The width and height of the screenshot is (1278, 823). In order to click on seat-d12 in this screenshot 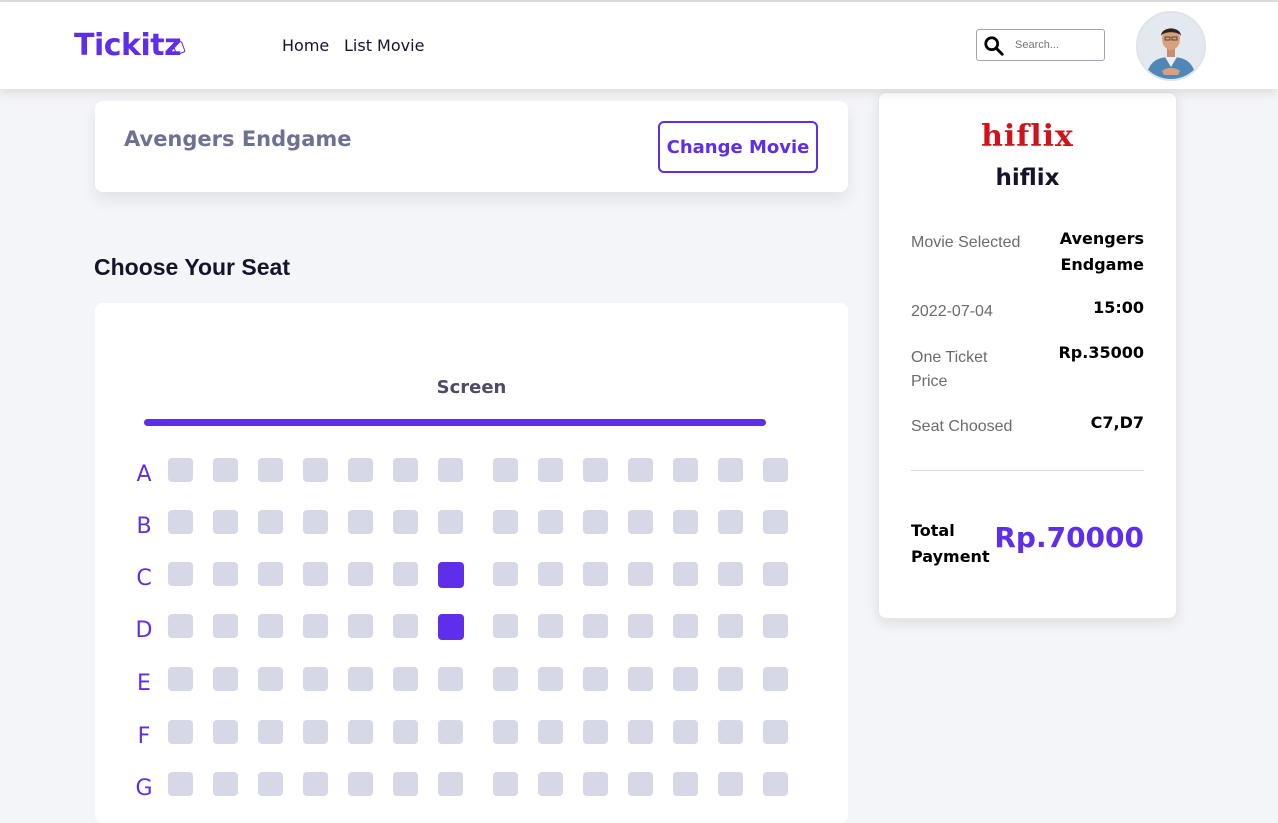, I will do `click(685, 626)`.